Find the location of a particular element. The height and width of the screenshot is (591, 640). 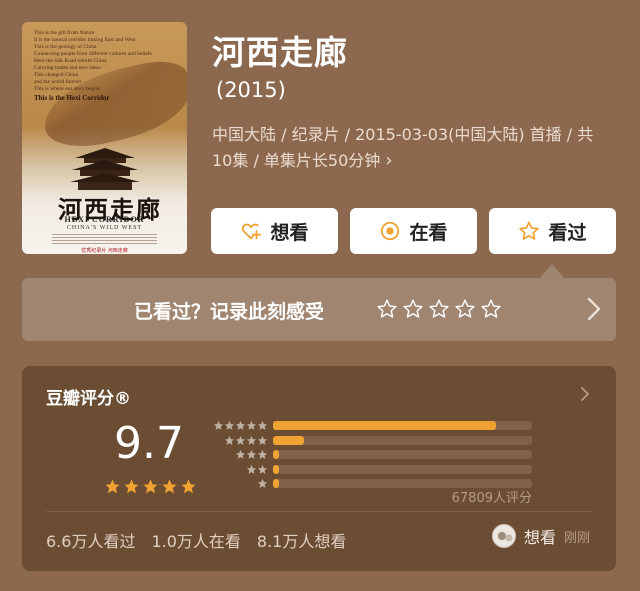

target-circle-icon is located at coordinates (390, 231).